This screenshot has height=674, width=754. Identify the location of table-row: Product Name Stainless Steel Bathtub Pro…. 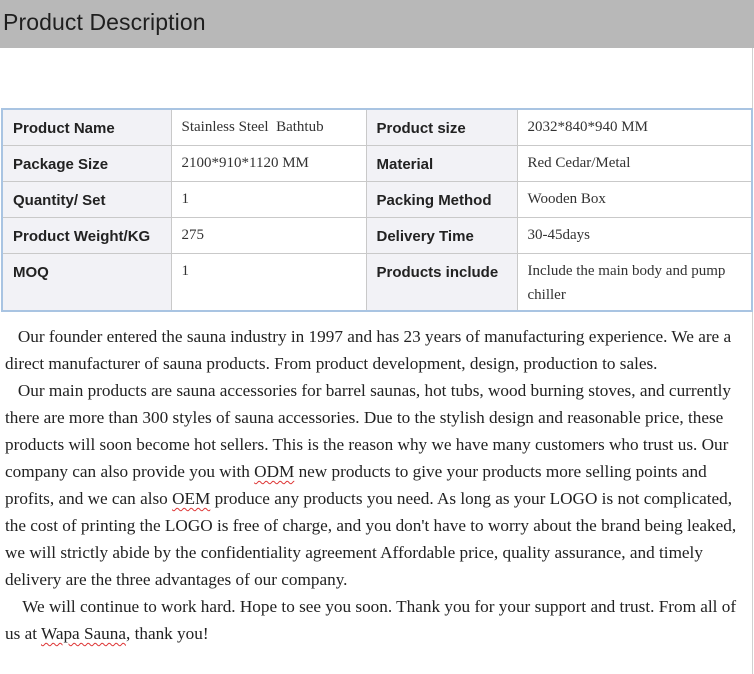
(377, 127).